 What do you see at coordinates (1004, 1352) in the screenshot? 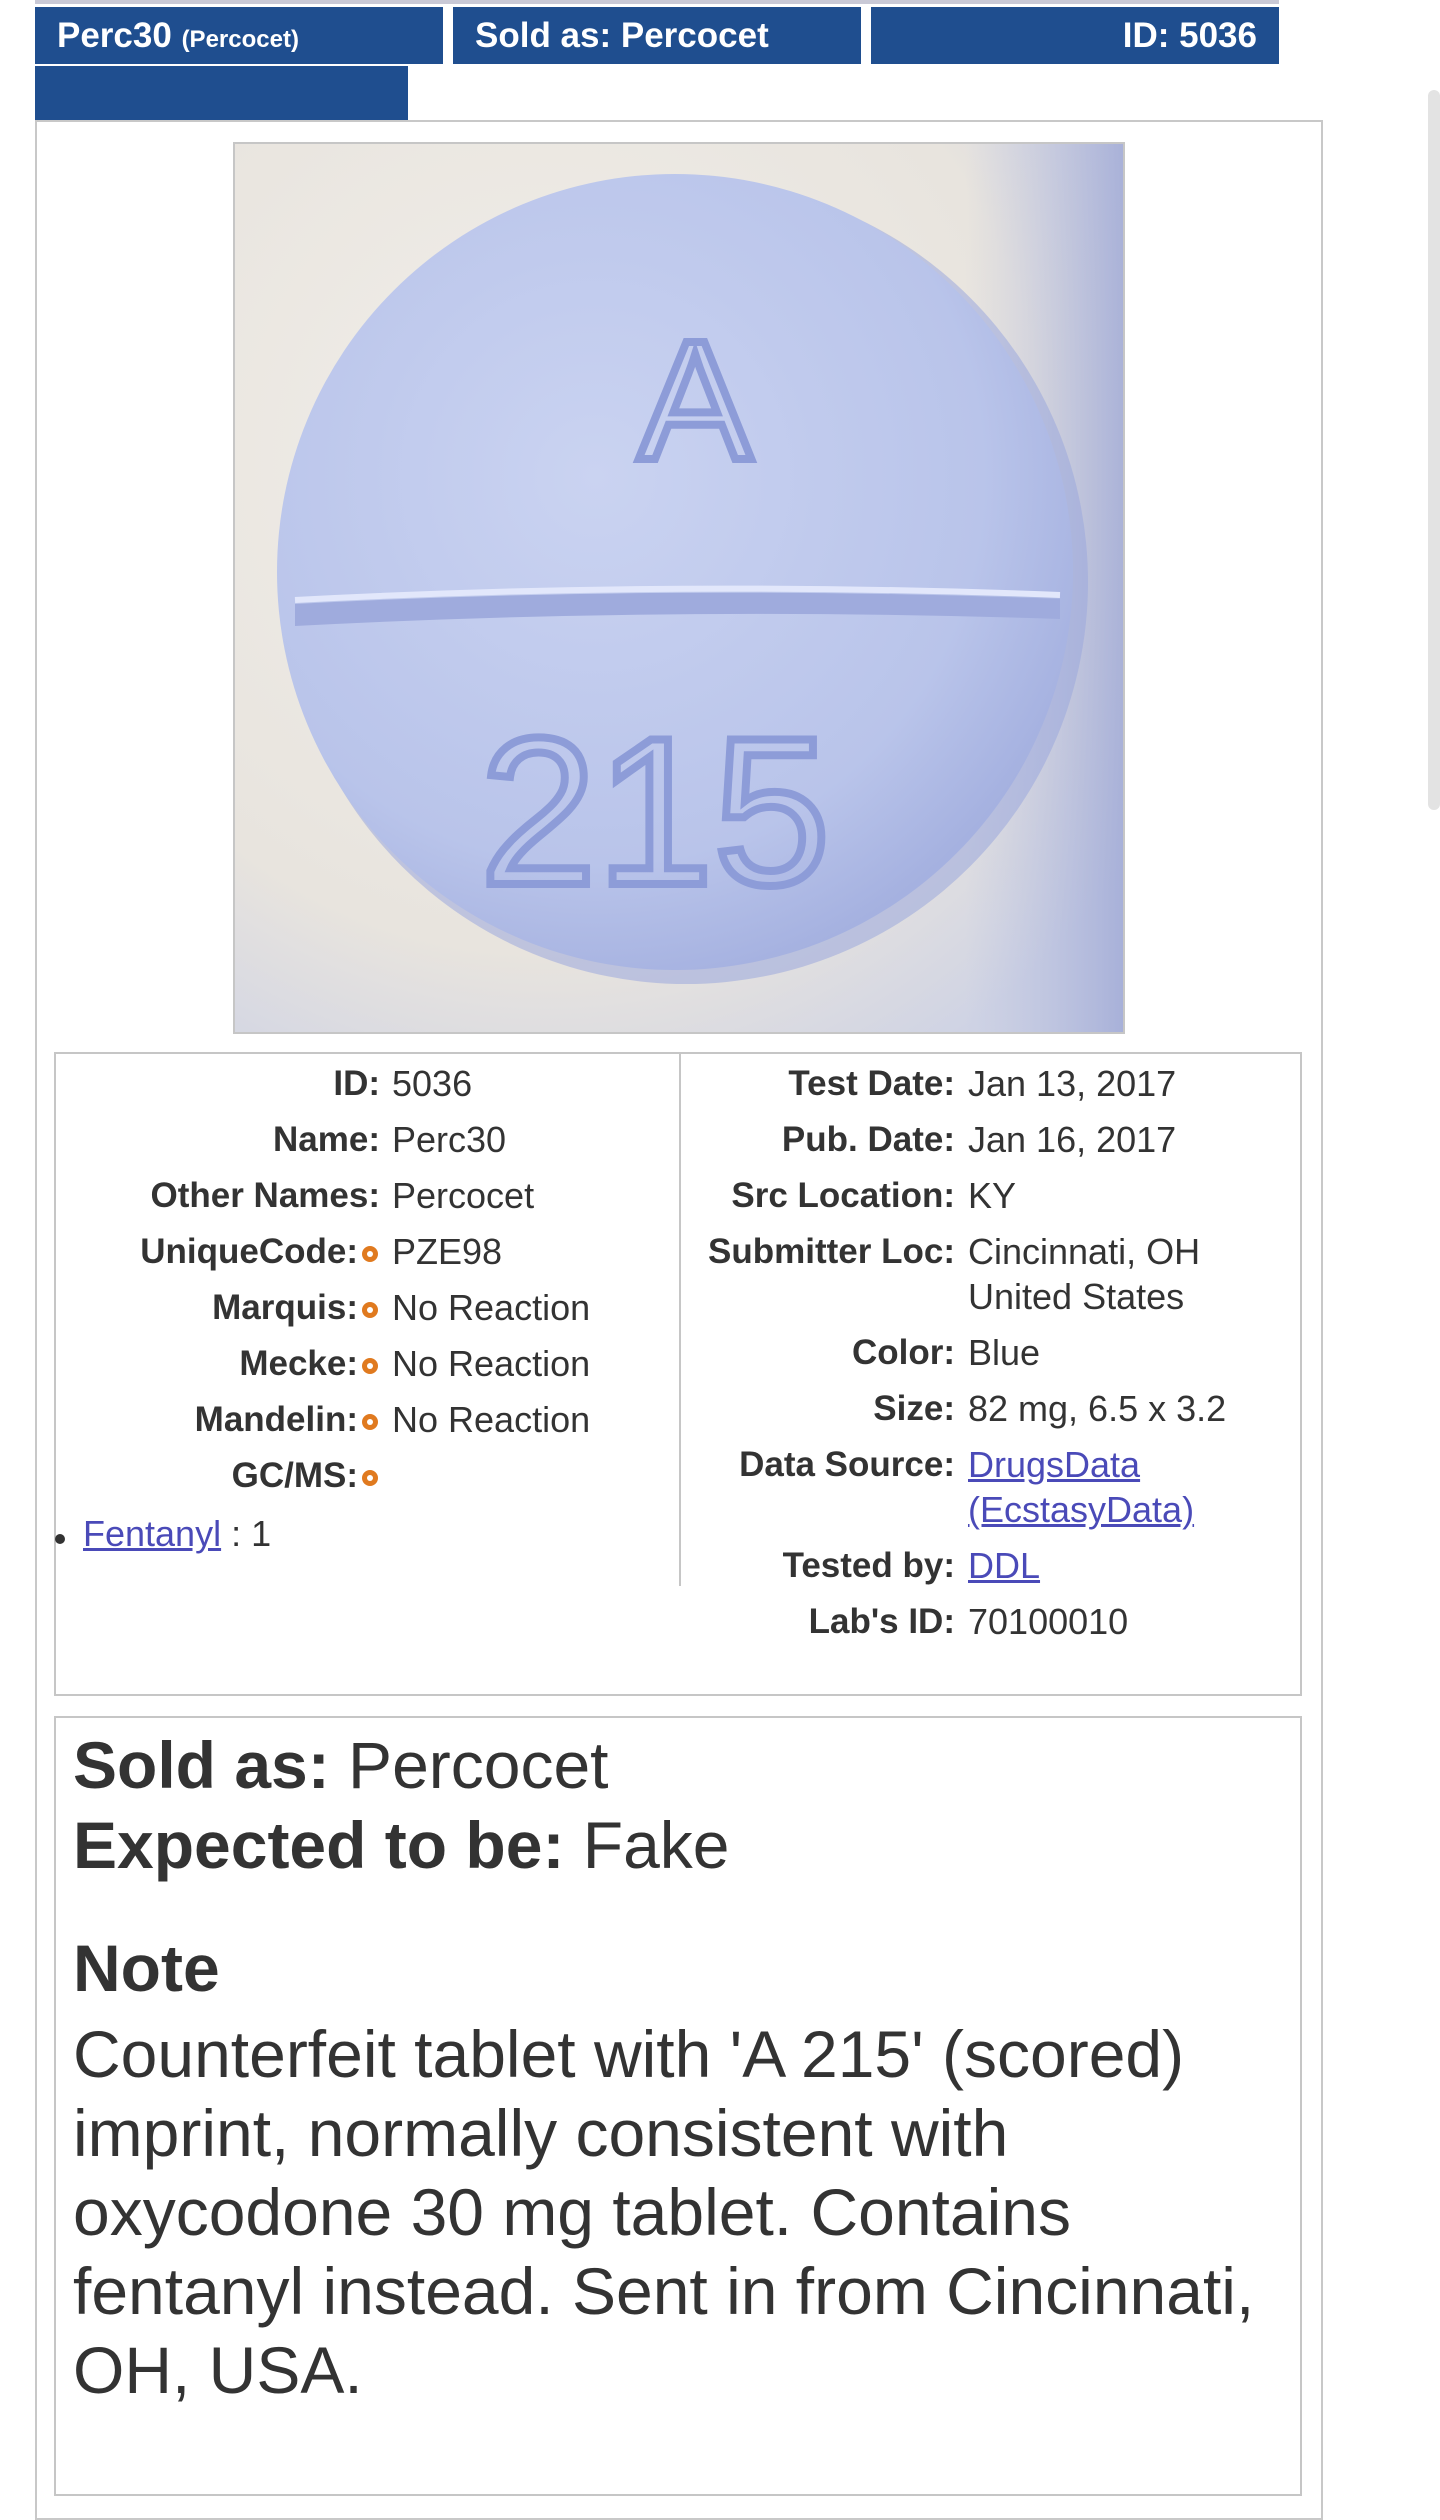
I see `value-color: Blue` at bounding box center [1004, 1352].